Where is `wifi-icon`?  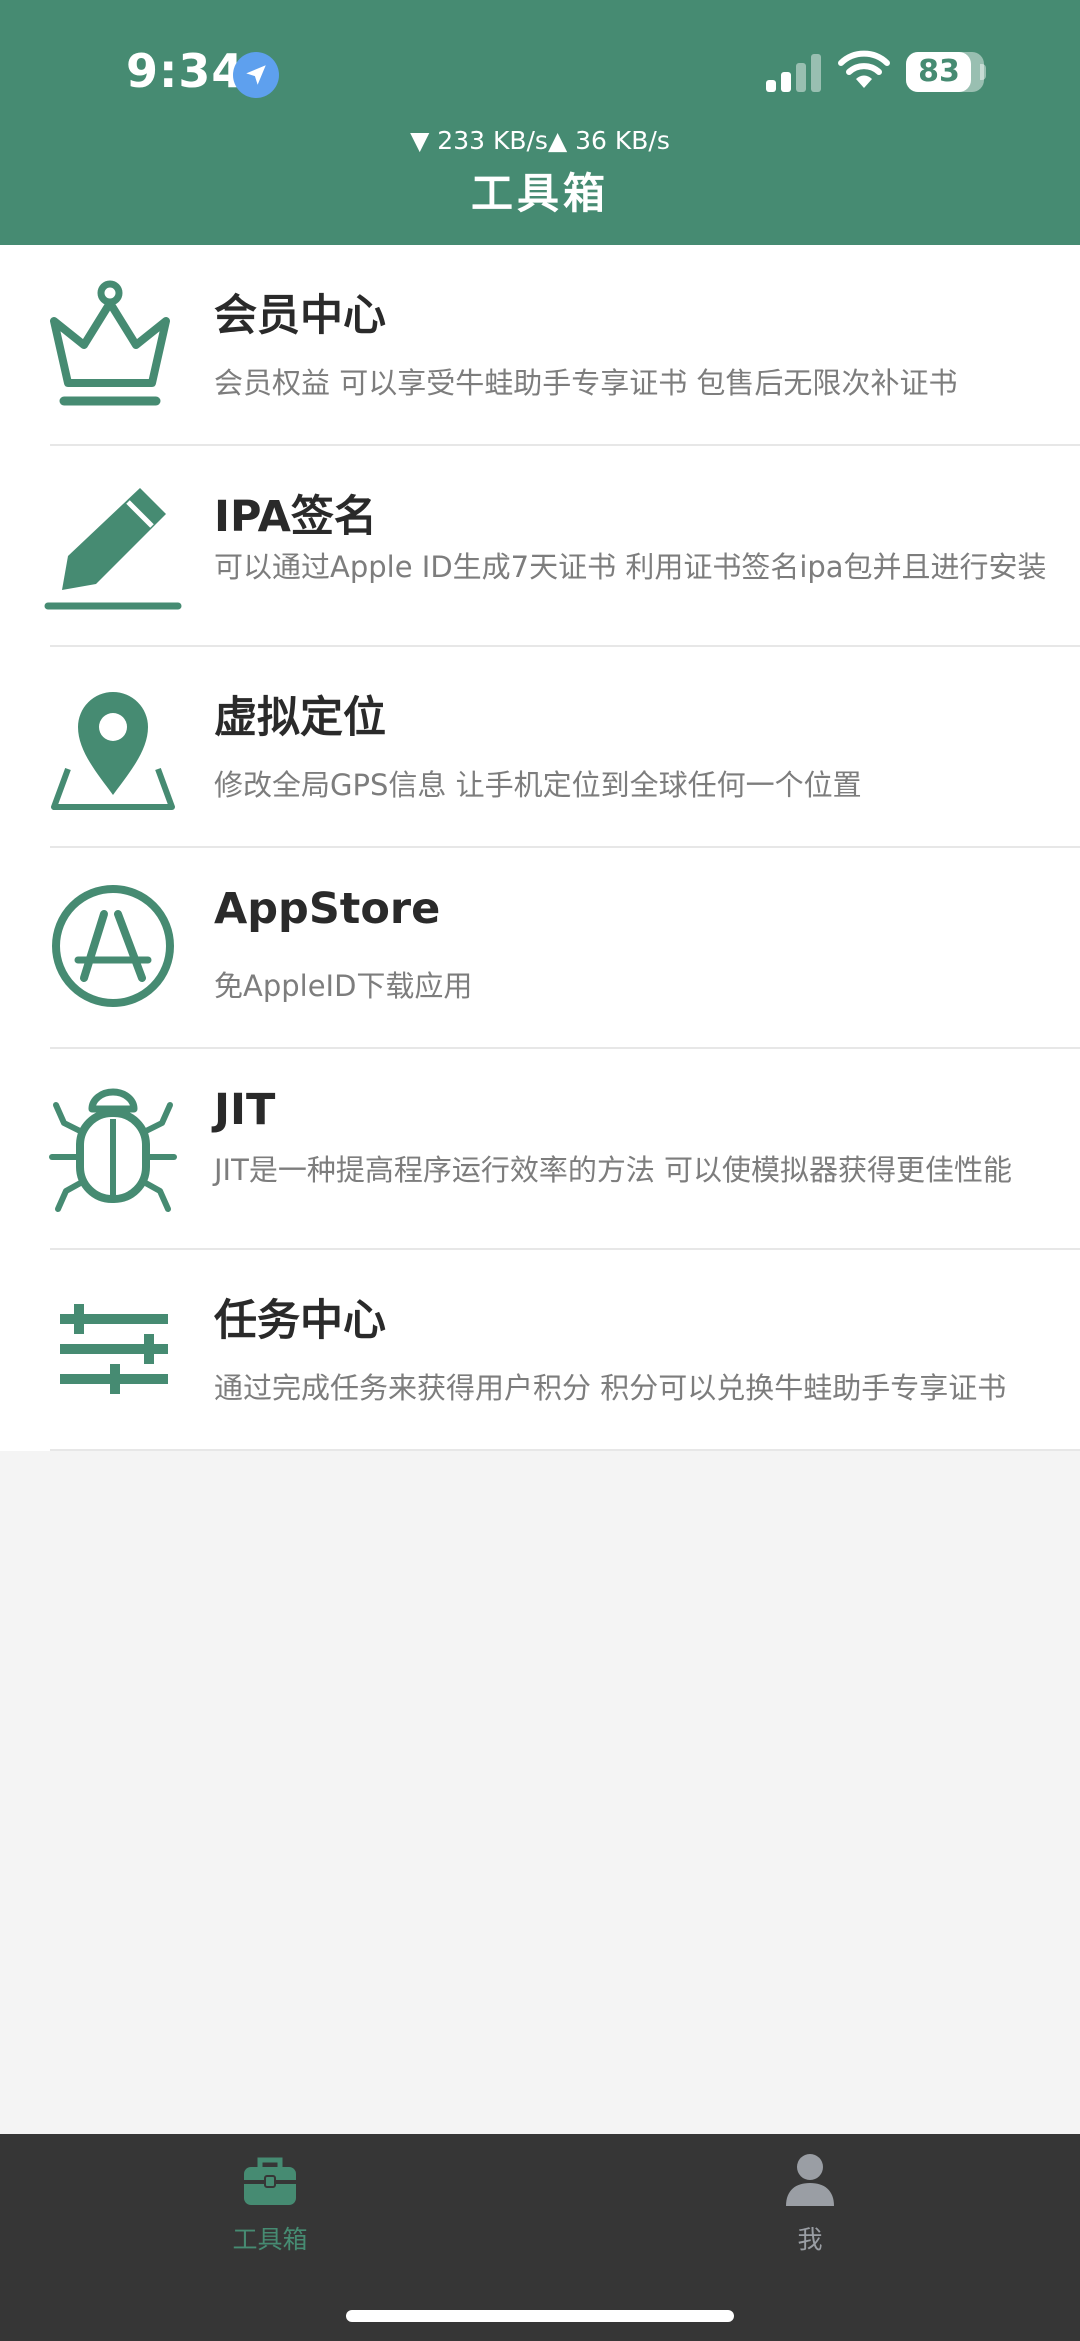 wifi-icon is located at coordinates (864, 69).